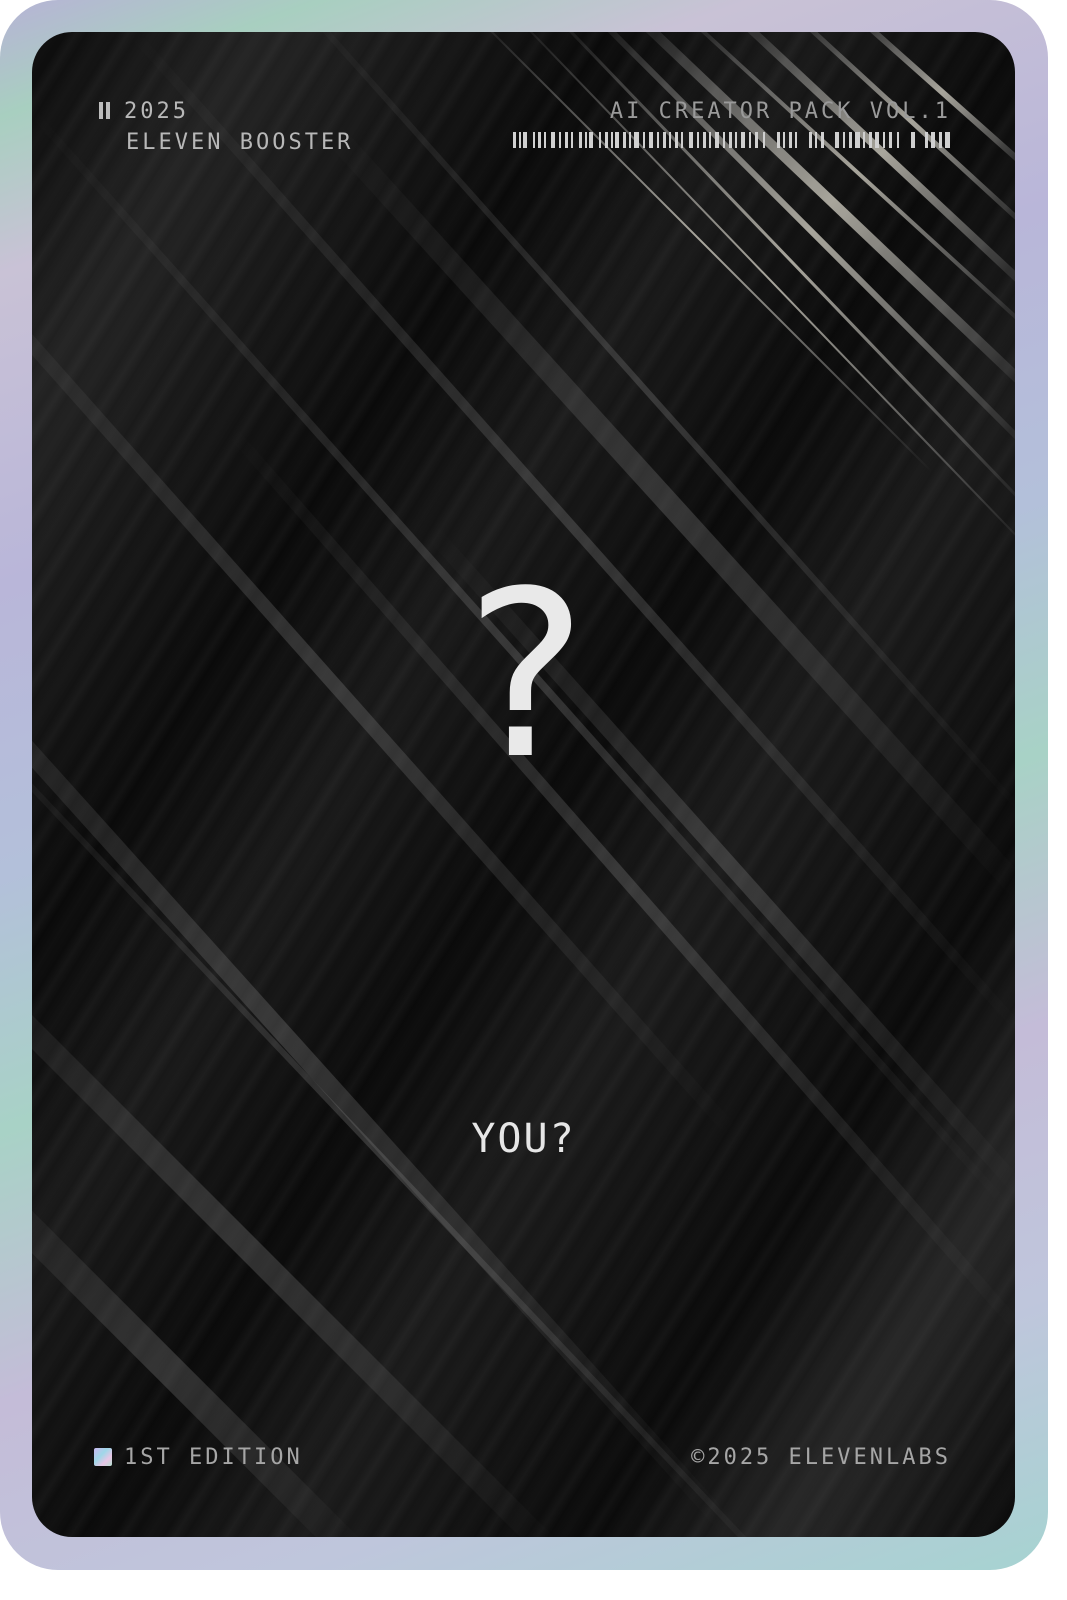  I want to click on edition-label: 1ST EDITION, so click(198, 1458).